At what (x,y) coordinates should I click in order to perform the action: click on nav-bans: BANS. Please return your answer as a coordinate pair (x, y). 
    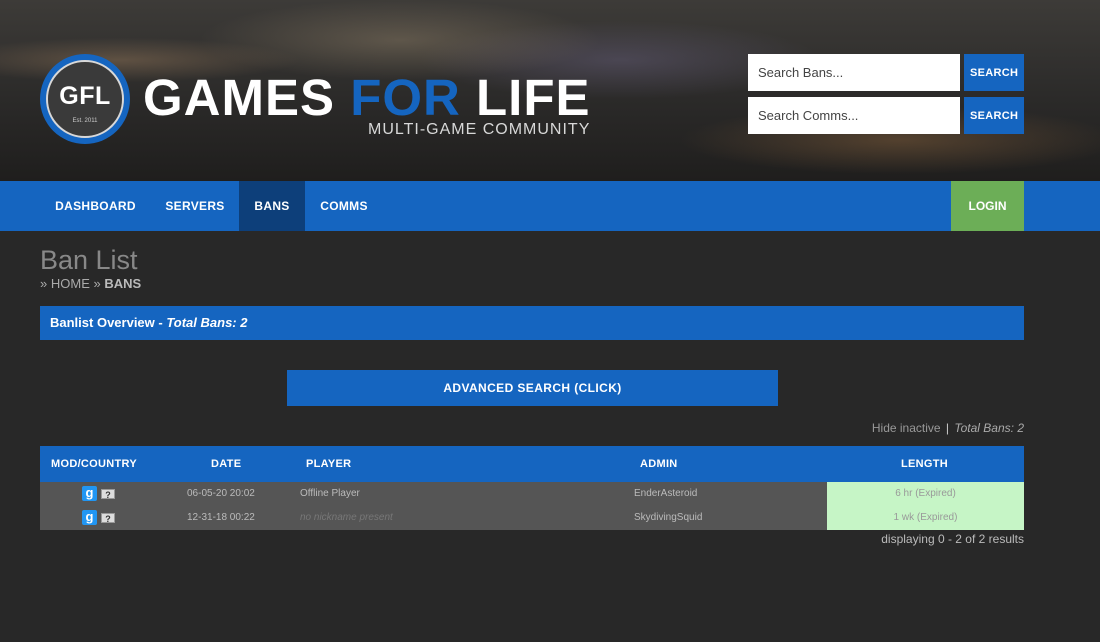
    Looking at the image, I should click on (272, 206).